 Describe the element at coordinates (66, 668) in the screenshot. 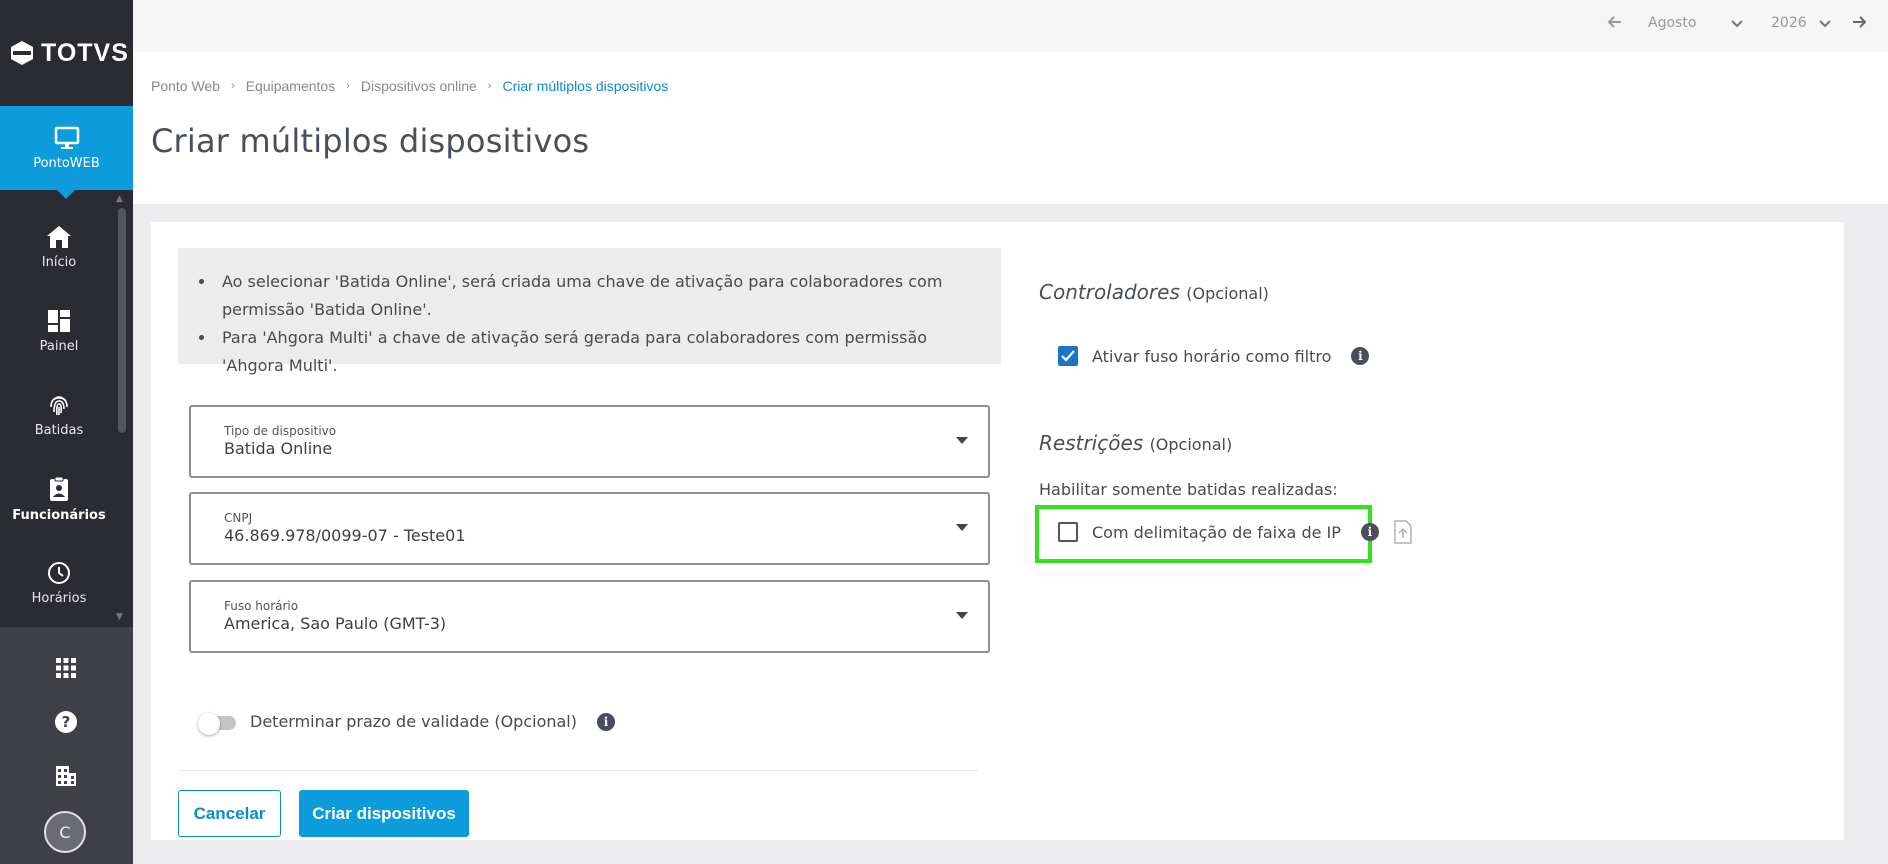

I see `apps-grid-icon` at that location.